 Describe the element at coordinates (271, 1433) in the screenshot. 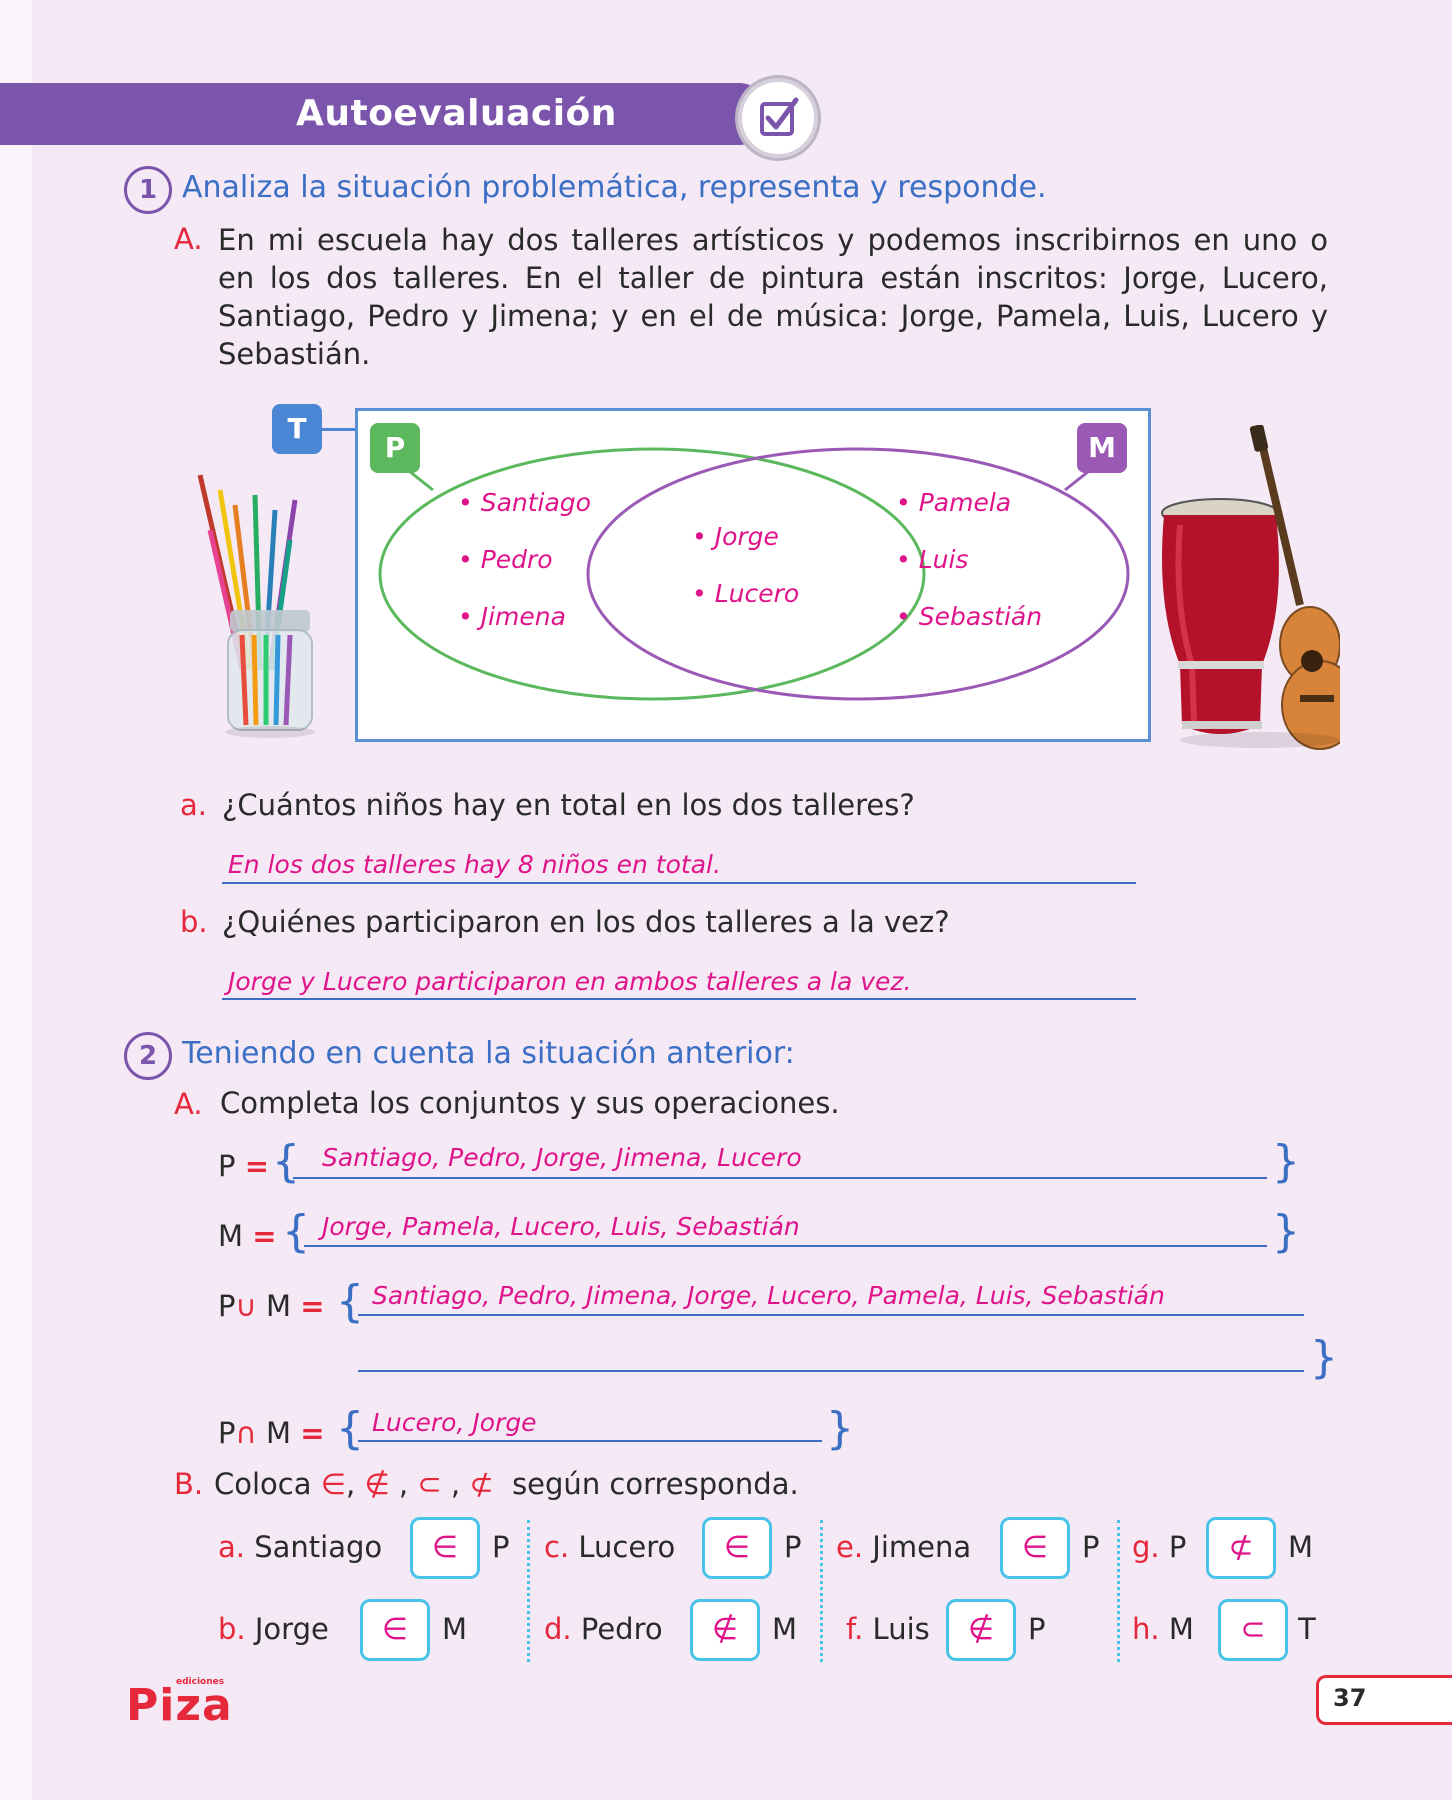

I see `intersection-label: P∩ M =` at that location.